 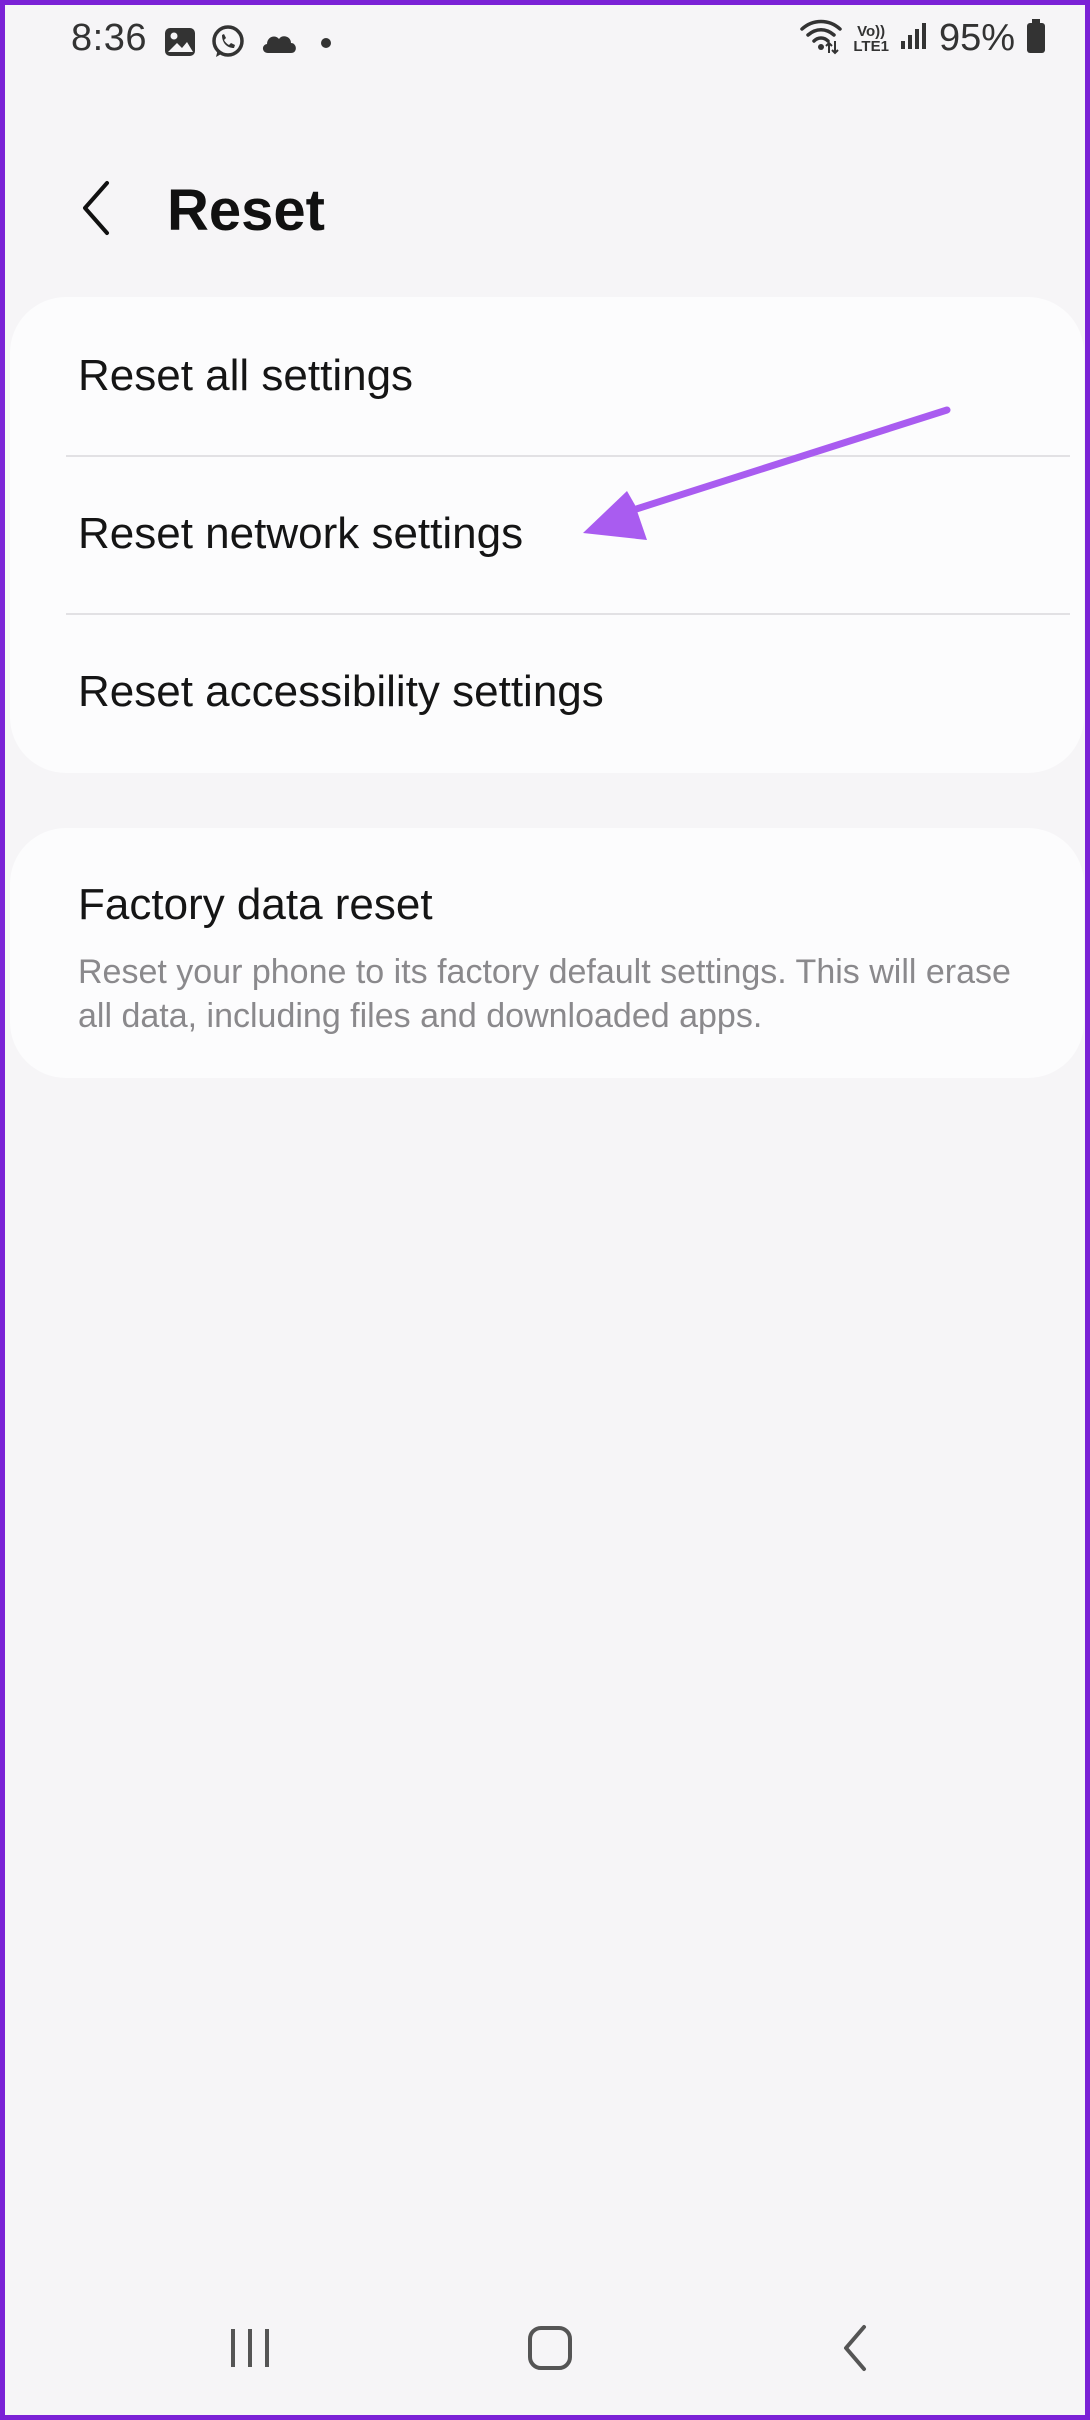 I want to click on cloud-icon, so click(x=279, y=44).